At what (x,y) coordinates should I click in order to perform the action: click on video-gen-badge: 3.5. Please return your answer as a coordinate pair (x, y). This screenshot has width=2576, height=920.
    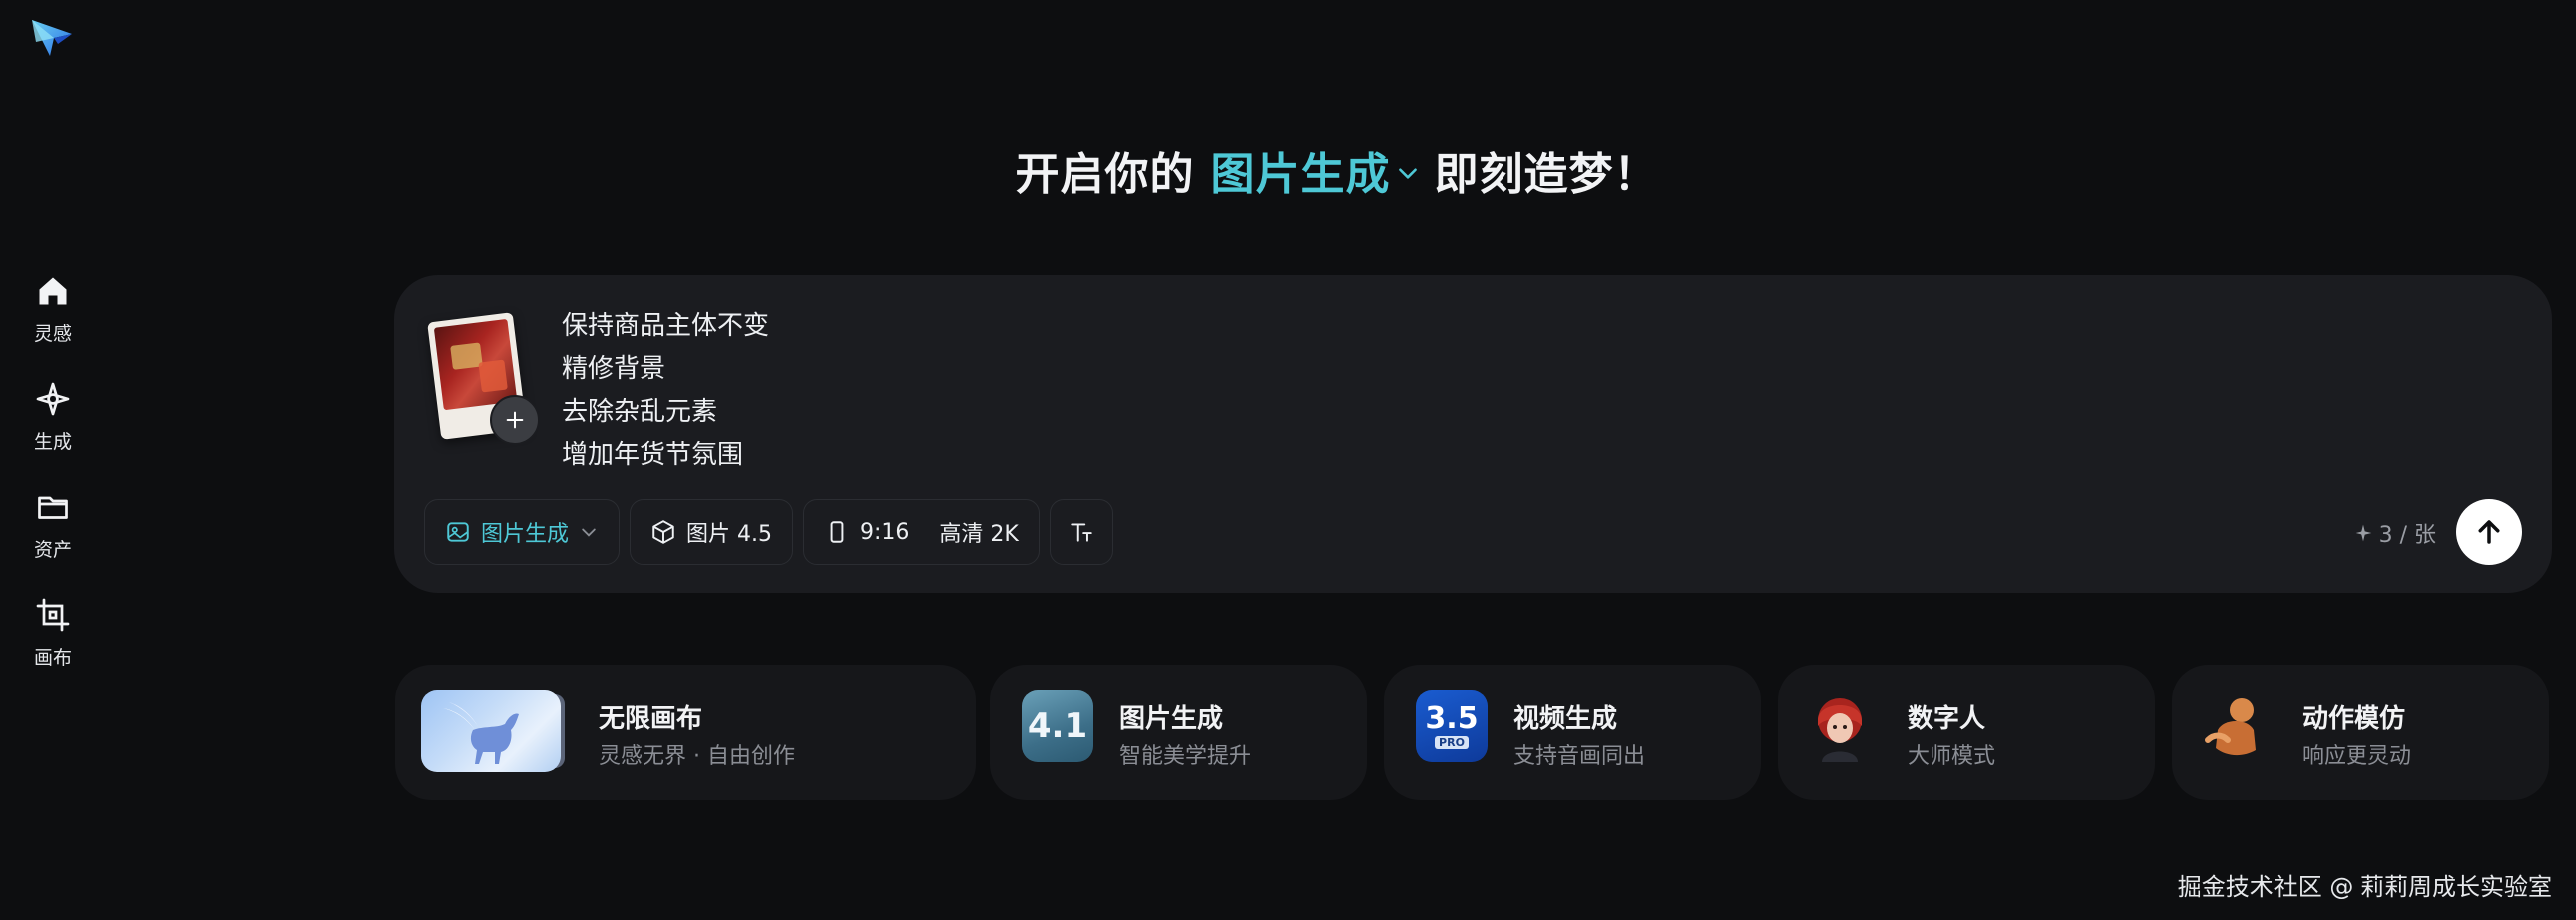
    Looking at the image, I should click on (1452, 718).